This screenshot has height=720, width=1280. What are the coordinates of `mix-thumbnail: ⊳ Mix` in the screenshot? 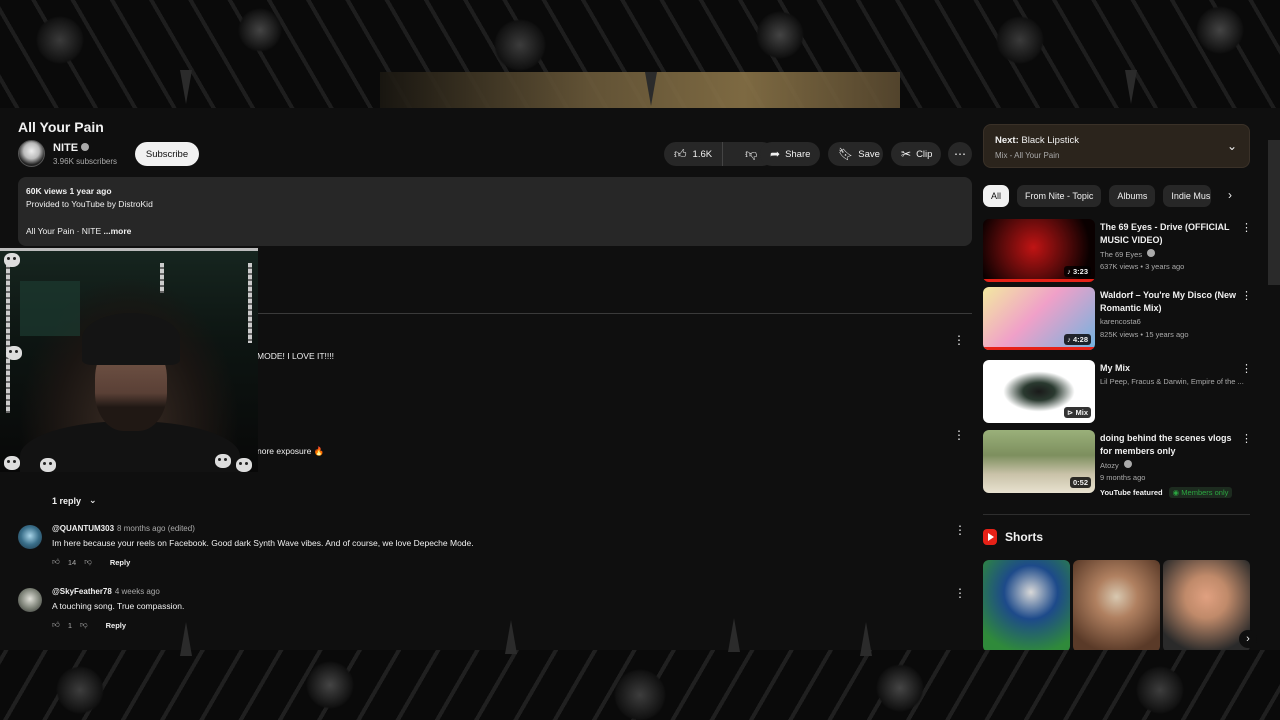 It's located at (1039, 391).